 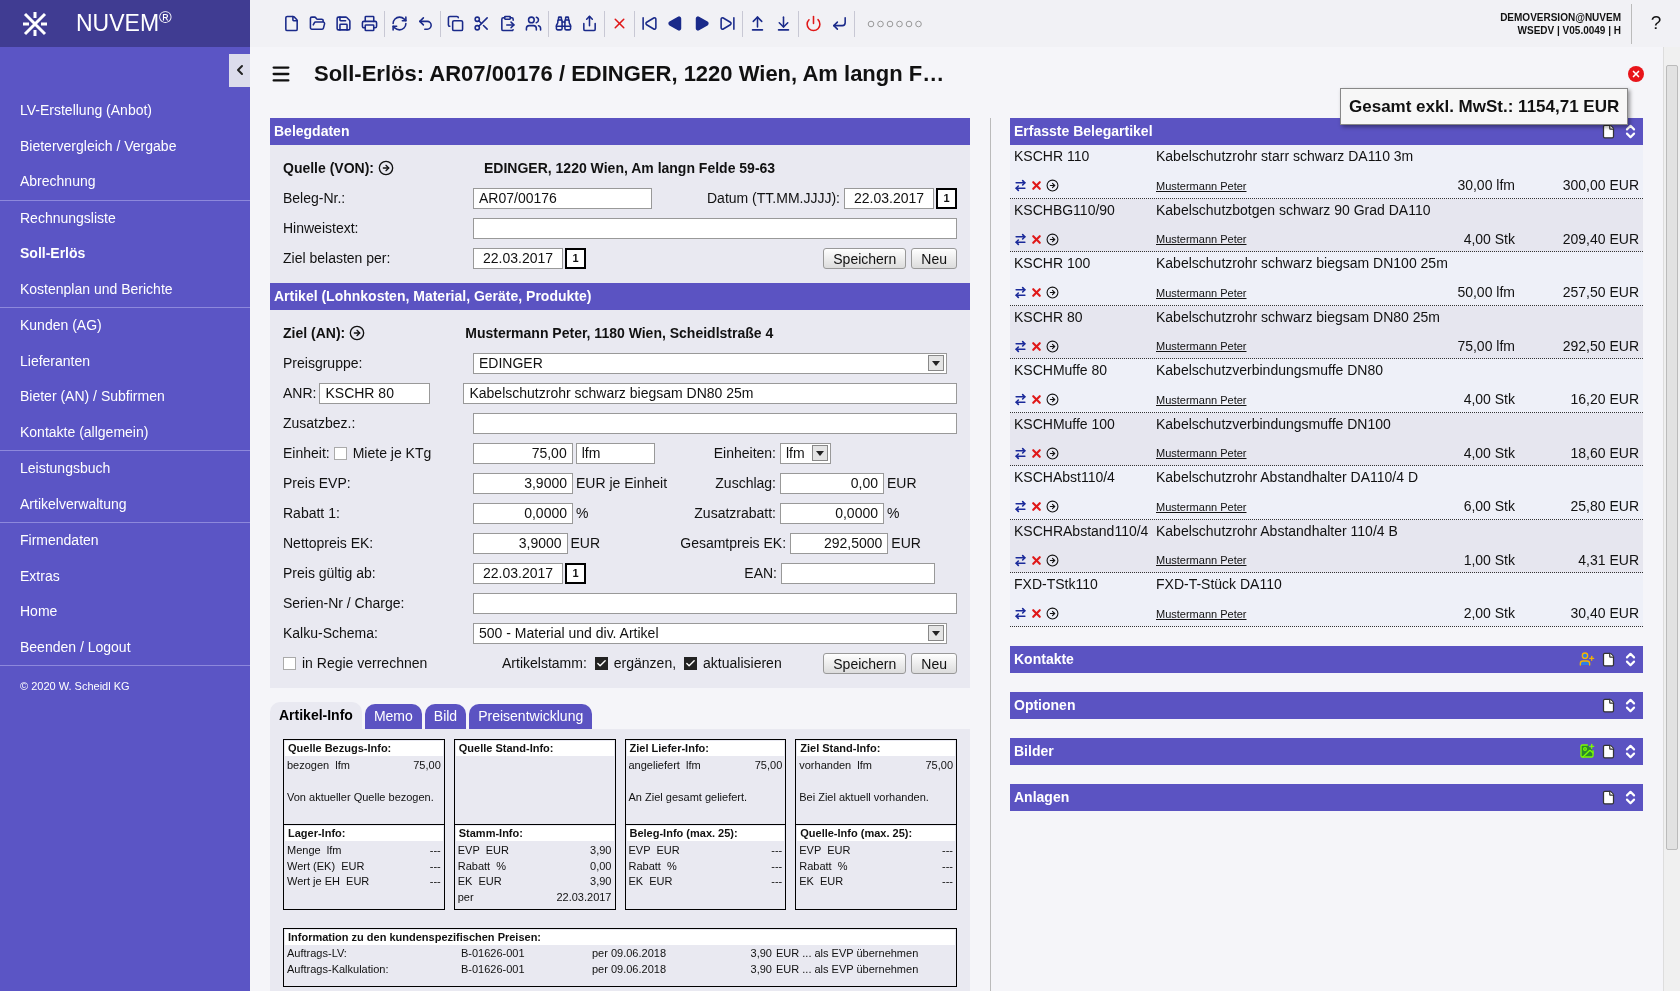 What do you see at coordinates (125, 541) in the screenshot?
I see `sidebar-item: Firmendaten` at bounding box center [125, 541].